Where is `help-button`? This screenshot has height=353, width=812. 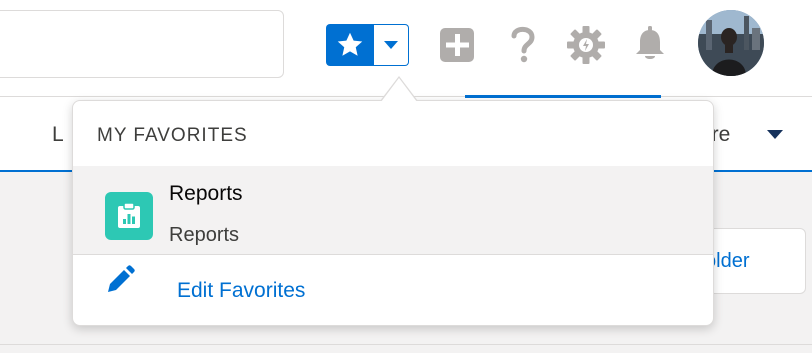 help-button is located at coordinates (524, 44).